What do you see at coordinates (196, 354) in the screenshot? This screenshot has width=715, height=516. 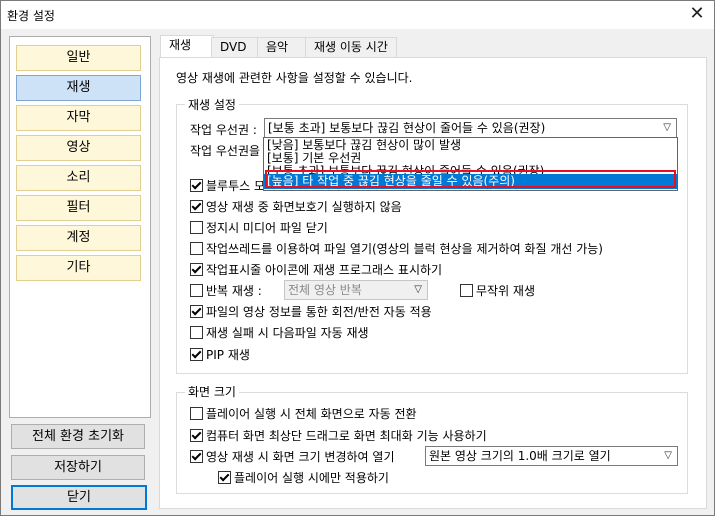 I see `pip-checkbox` at bounding box center [196, 354].